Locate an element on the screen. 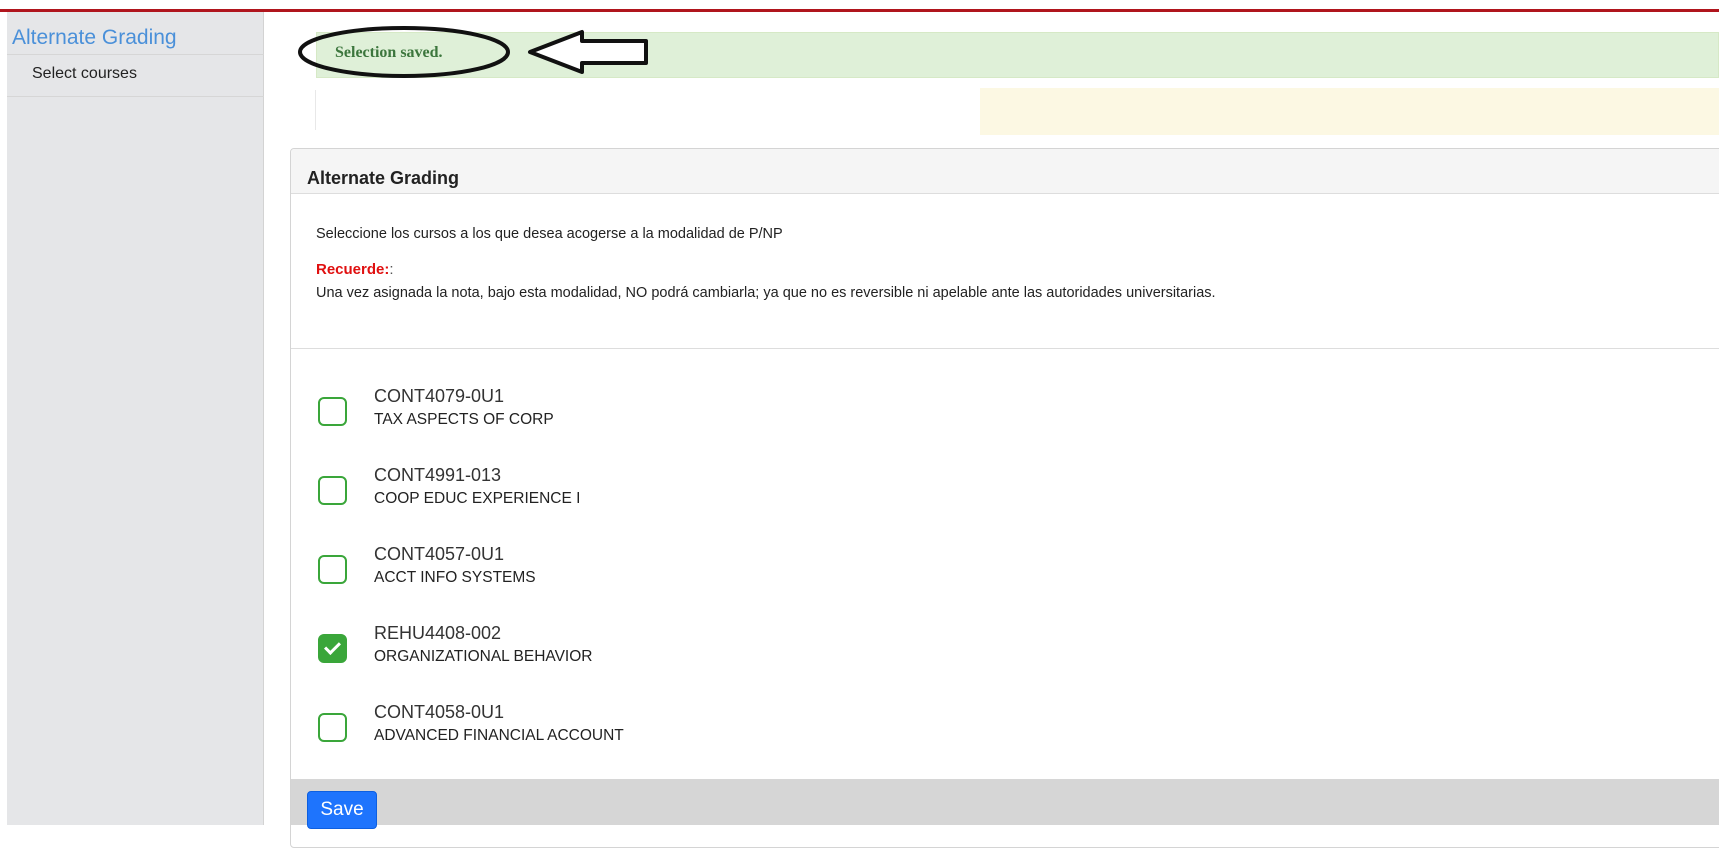 Image resolution: width=1719 pixels, height=848 pixels. panel-footer is located at coordinates (1005, 802).